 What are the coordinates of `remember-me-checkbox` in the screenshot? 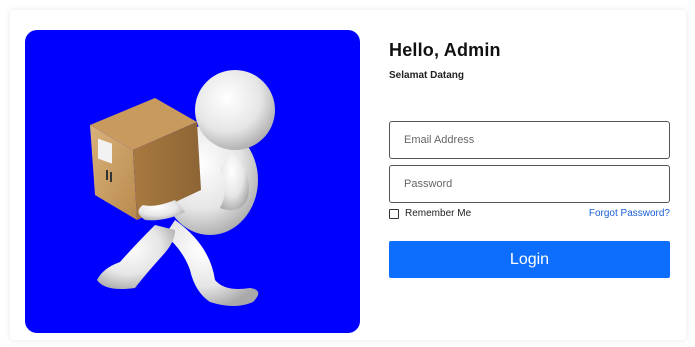 It's located at (394, 213).